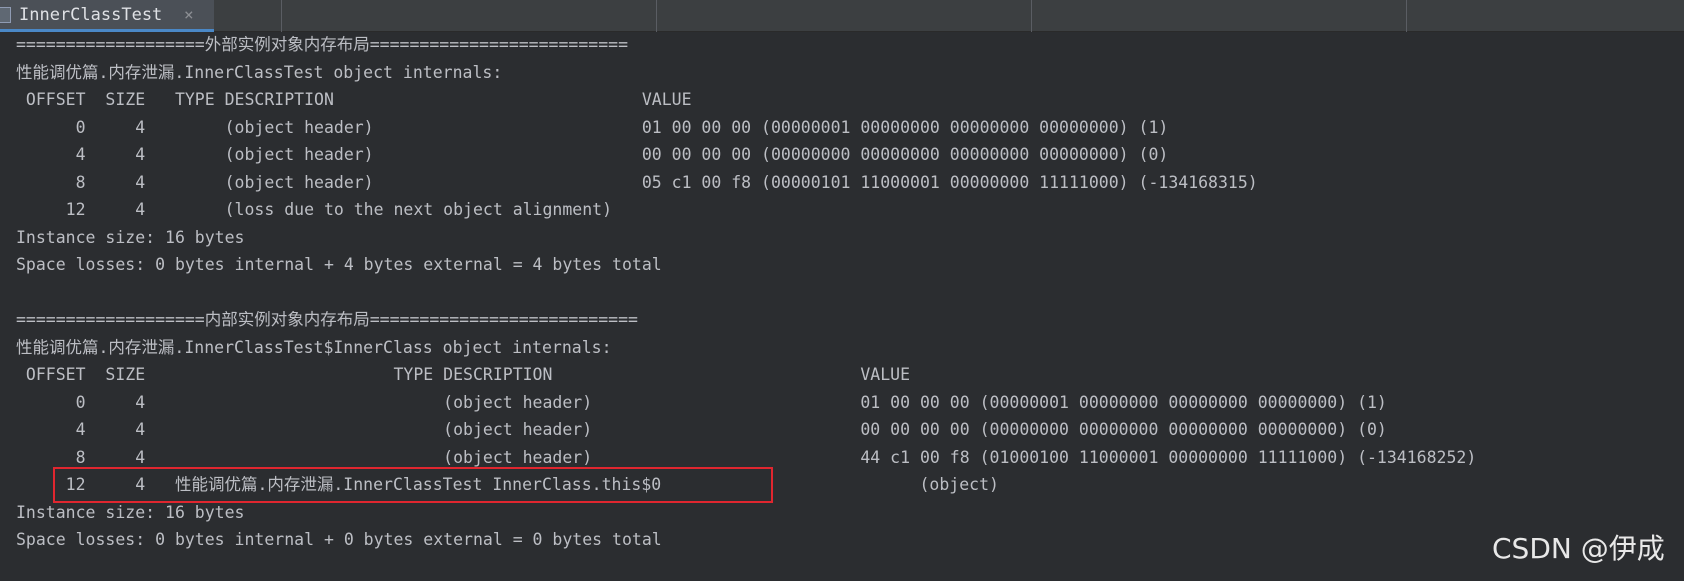  What do you see at coordinates (91, 15) in the screenshot?
I see `tab-label: InnerClassTest` at bounding box center [91, 15].